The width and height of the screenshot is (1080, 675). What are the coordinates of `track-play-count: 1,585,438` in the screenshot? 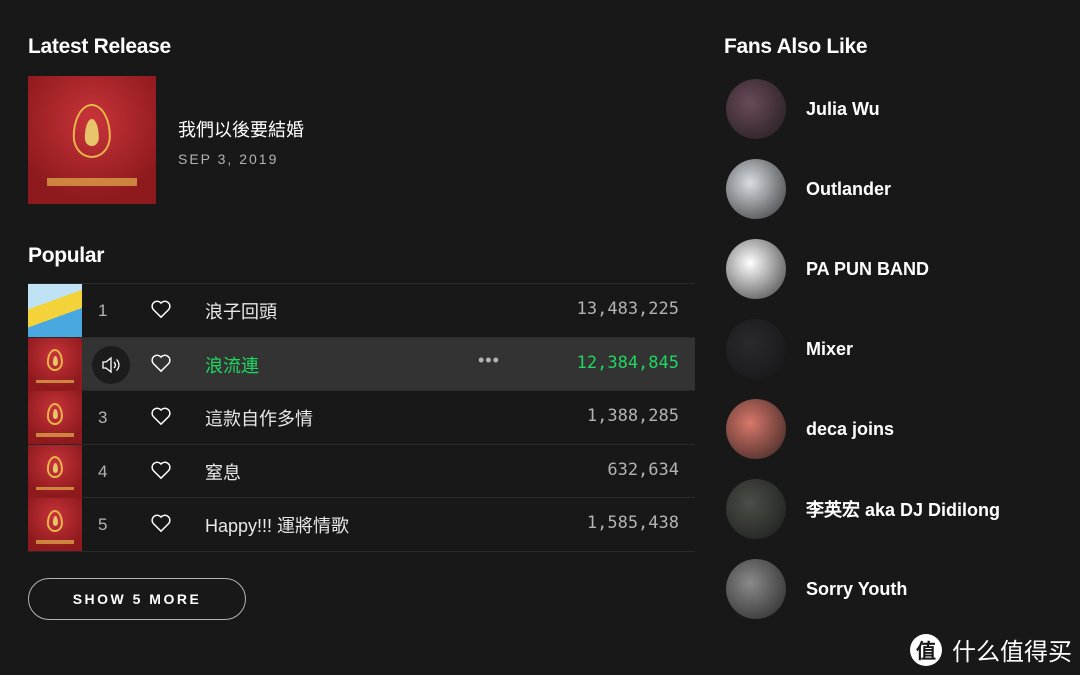 It's located at (632, 523).